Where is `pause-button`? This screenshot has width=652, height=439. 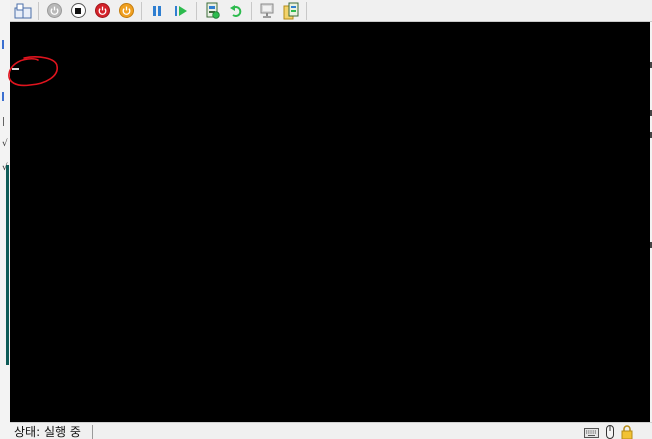 pause-button is located at coordinates (157, 11).